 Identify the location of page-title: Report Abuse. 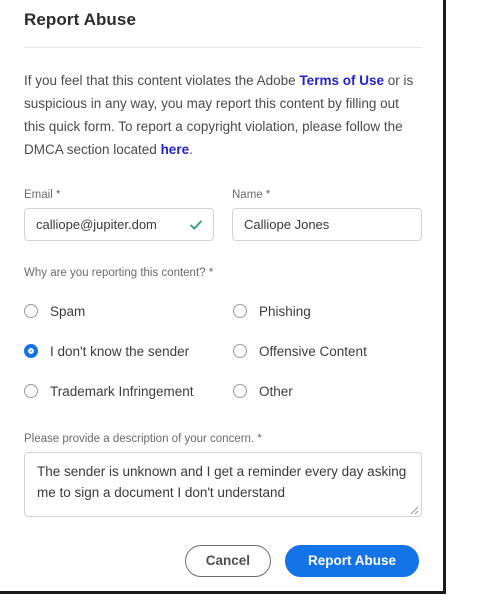
(80, 19).